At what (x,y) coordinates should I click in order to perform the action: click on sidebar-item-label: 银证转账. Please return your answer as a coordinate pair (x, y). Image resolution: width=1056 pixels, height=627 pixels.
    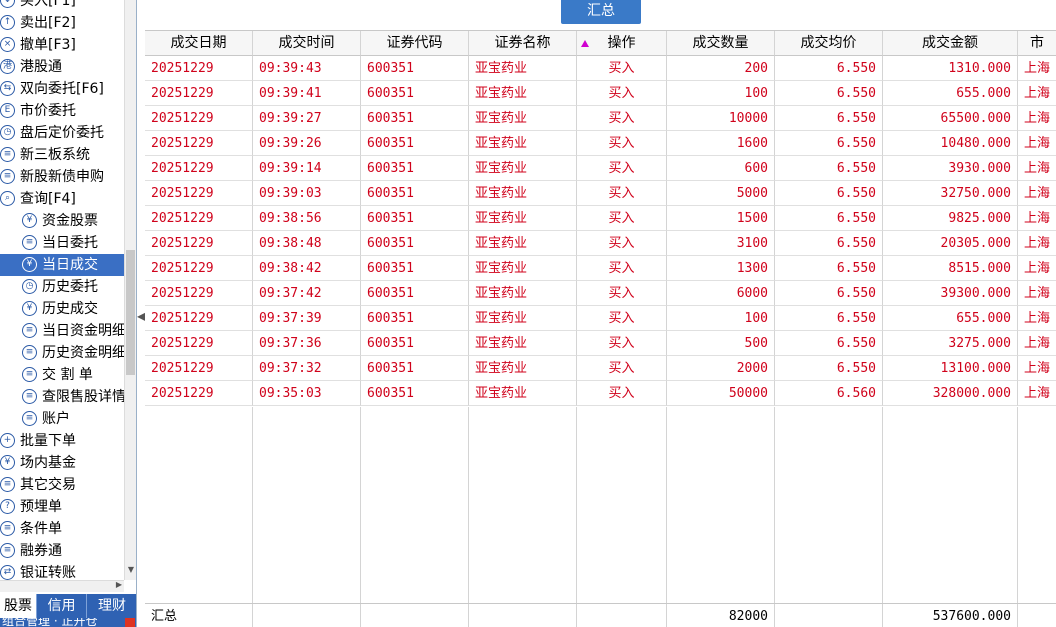
    Looking at the image, I should click on (48, 572).